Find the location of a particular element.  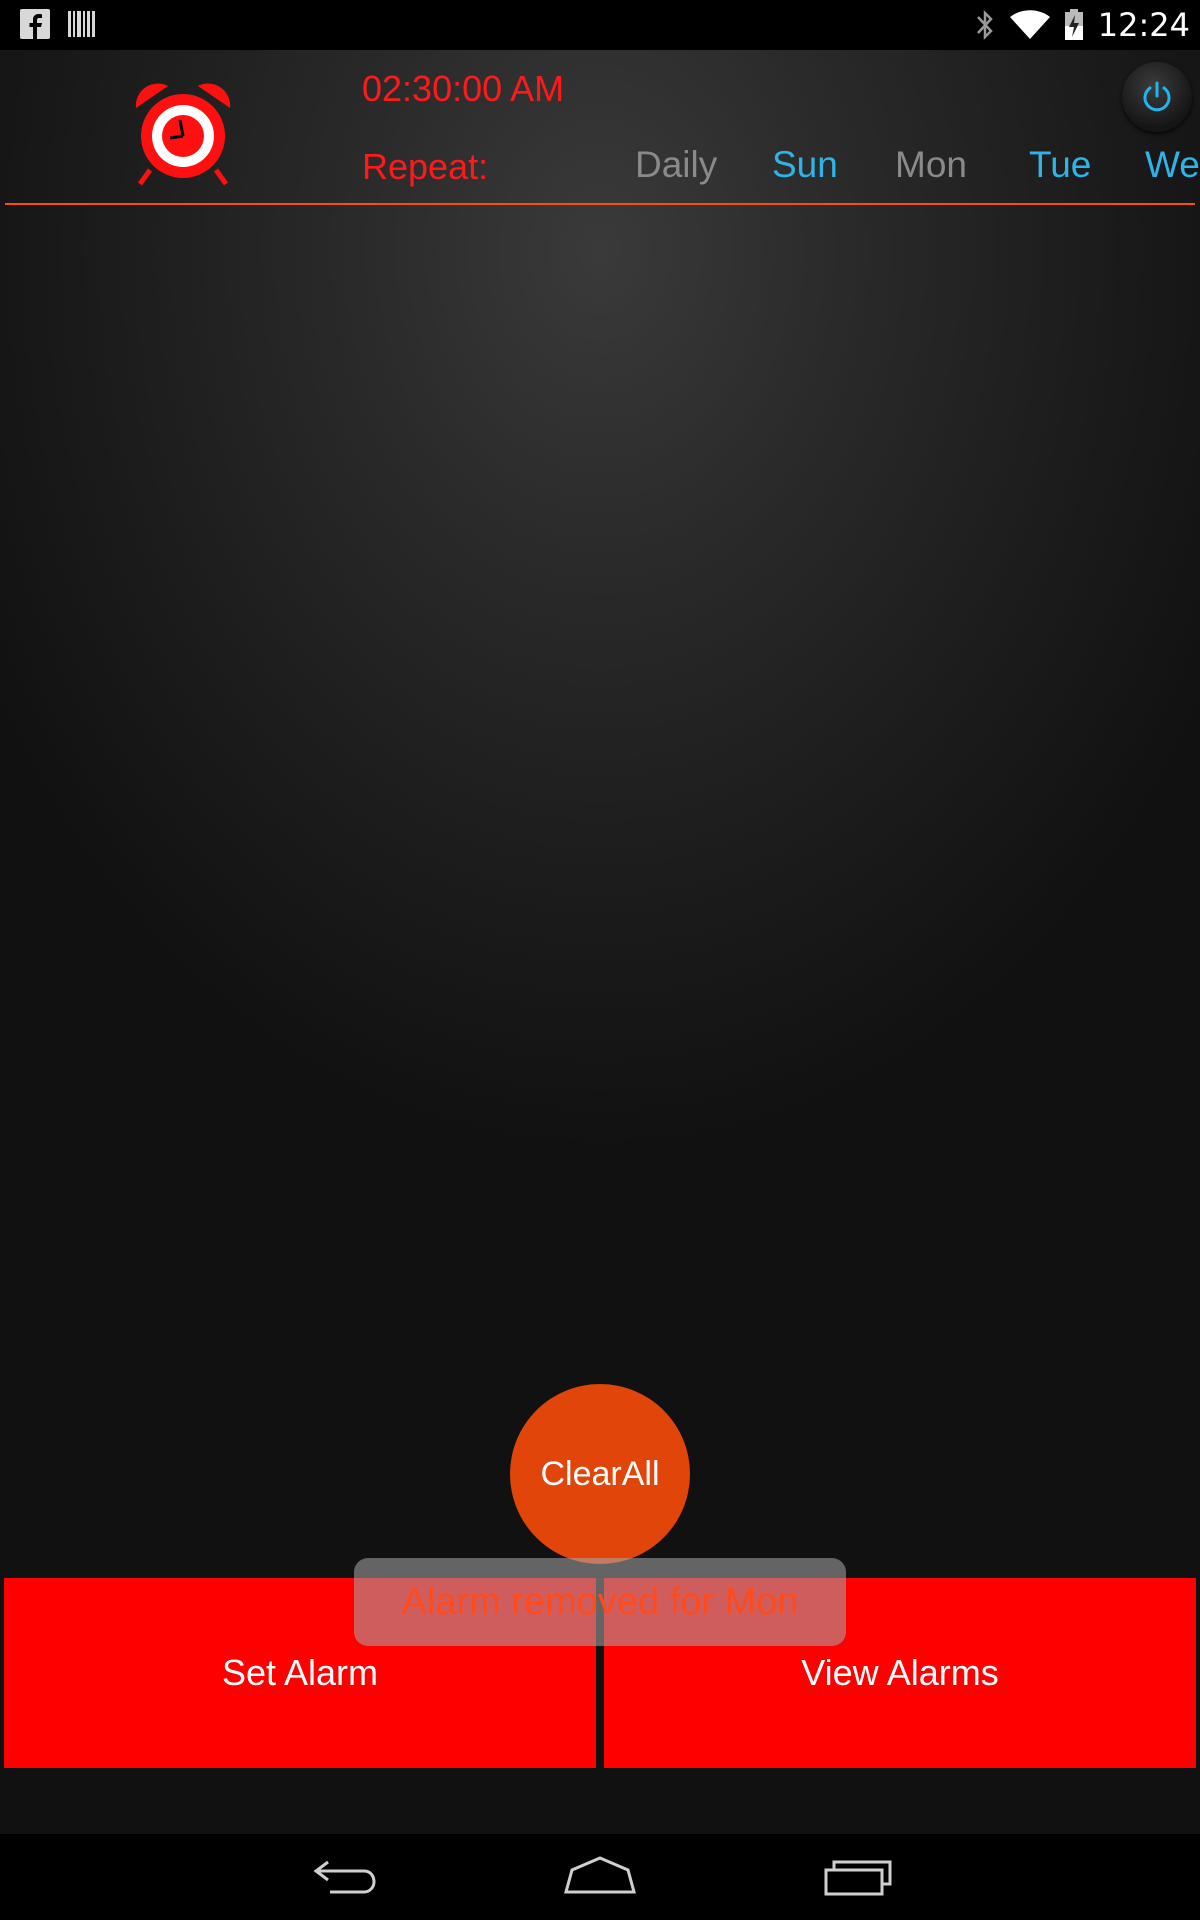

navigation-bar is located at coordinates (600, 1877).